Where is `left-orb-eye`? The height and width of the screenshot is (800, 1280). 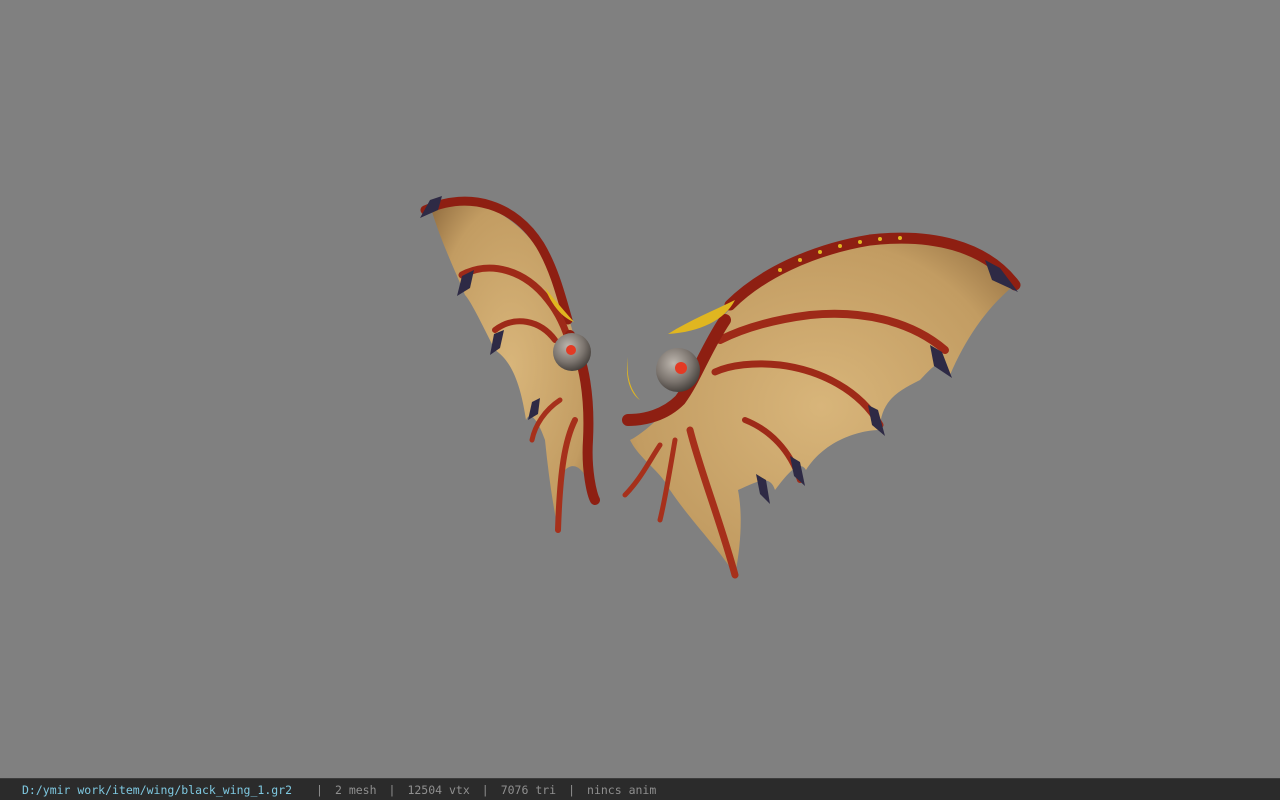
left-orb-eye is located at coordinates (571, 350).